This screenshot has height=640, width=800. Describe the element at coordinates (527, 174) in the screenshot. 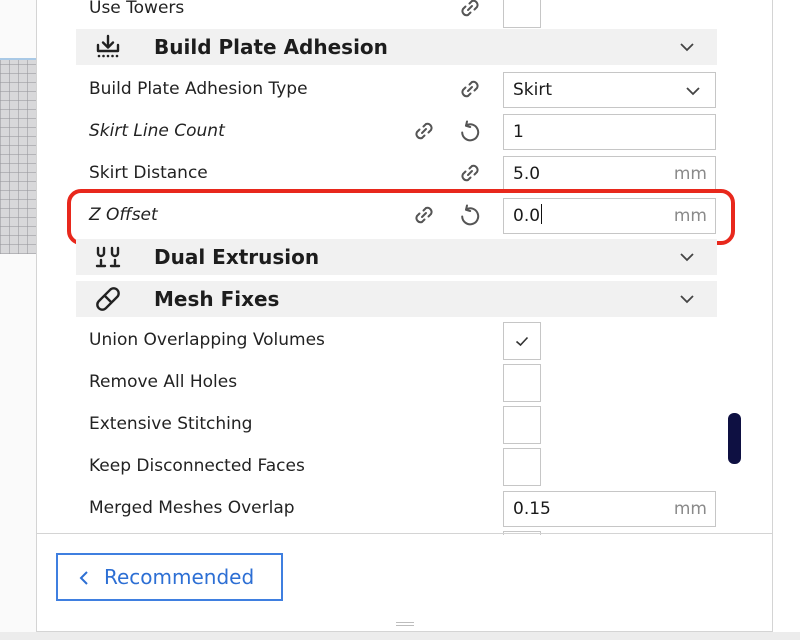

I see `input-value: 5.0` at that location.